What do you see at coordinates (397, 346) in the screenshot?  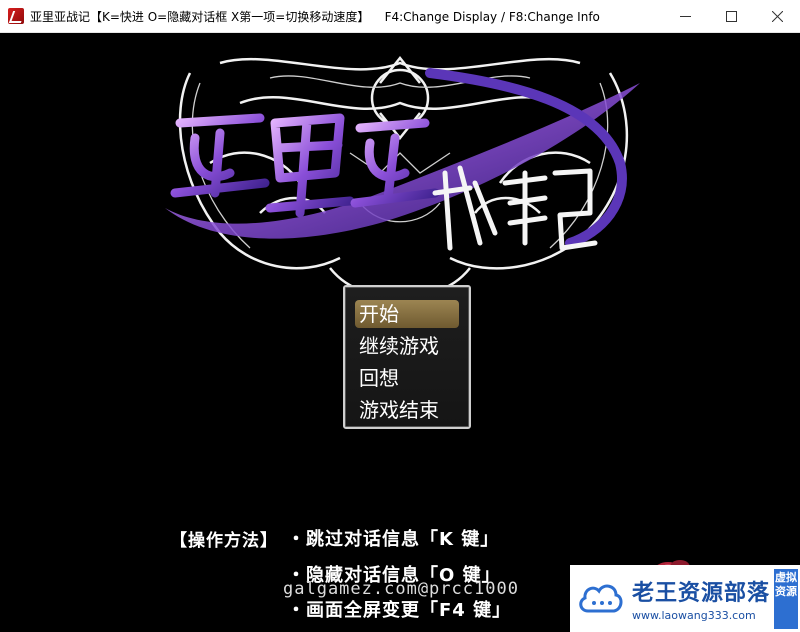 I see `menu-item-continue: 继续游戏` at bounding box center [397, 346].